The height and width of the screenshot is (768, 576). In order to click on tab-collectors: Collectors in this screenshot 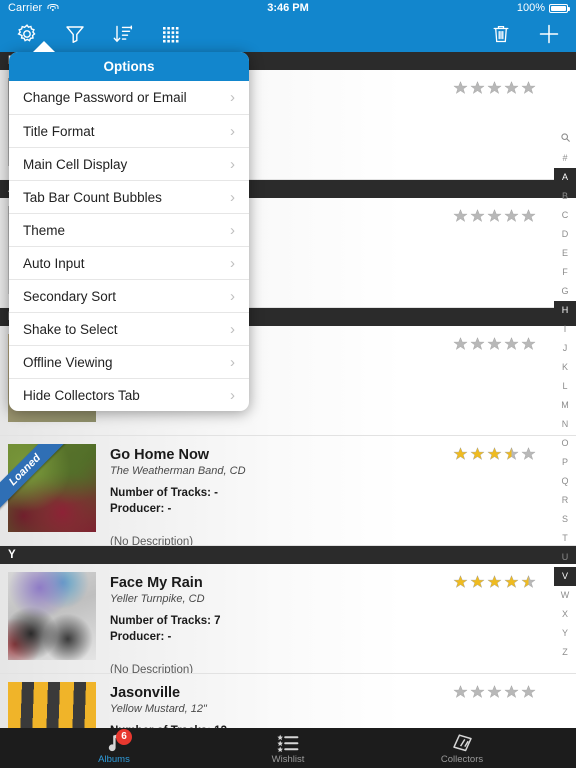, I will do `click(462, 748)`.